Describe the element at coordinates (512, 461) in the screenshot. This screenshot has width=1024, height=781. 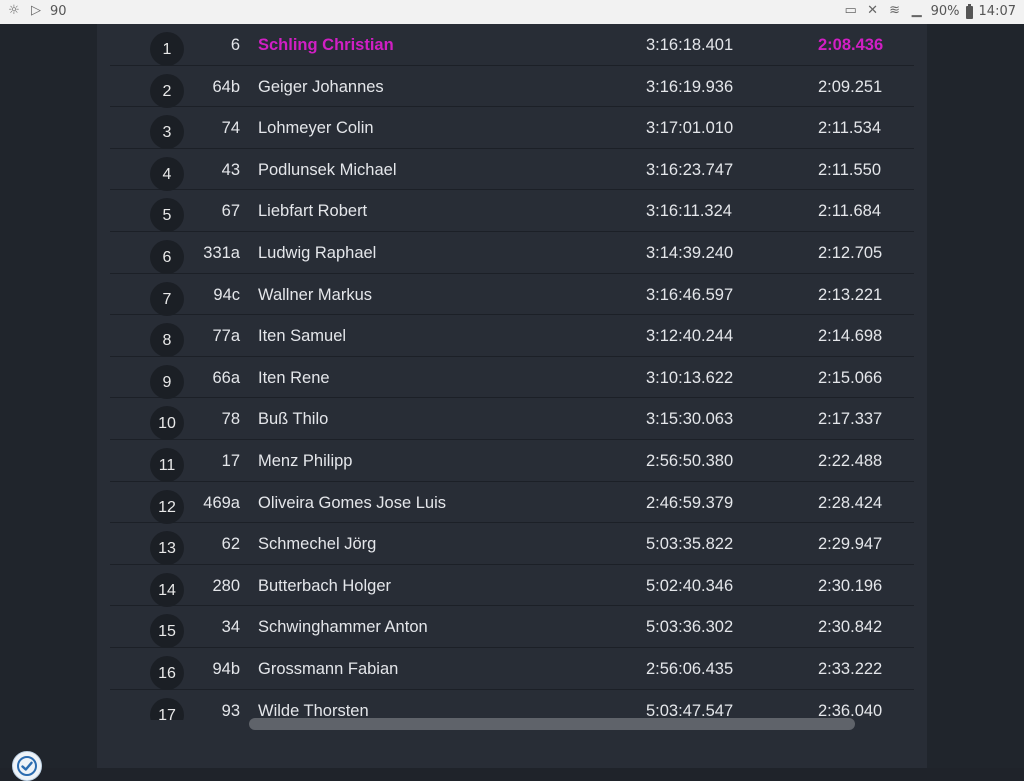
I see `table-row: 11 17 Menz Philipp 2:56:50.380 2:22.488` at that location.